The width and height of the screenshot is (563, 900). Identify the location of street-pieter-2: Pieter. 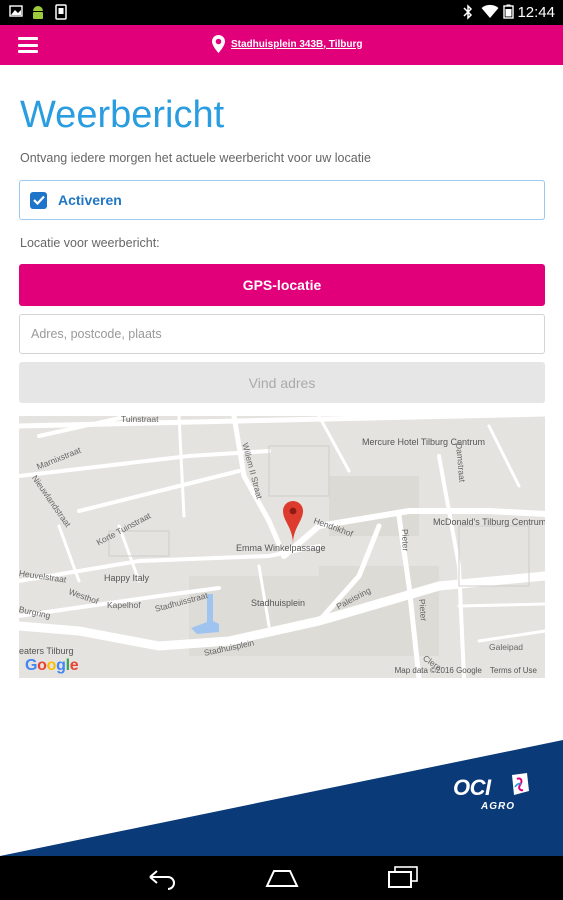
(423, 610).